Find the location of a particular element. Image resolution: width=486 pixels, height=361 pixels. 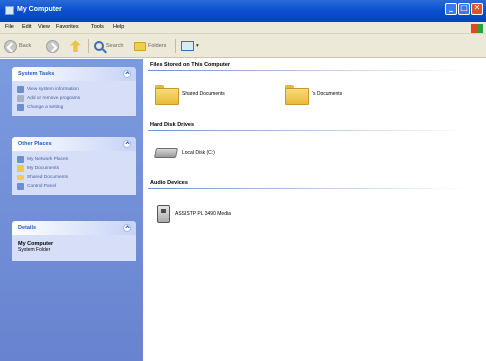

menu-view: View is located at coordinates (44, 27).